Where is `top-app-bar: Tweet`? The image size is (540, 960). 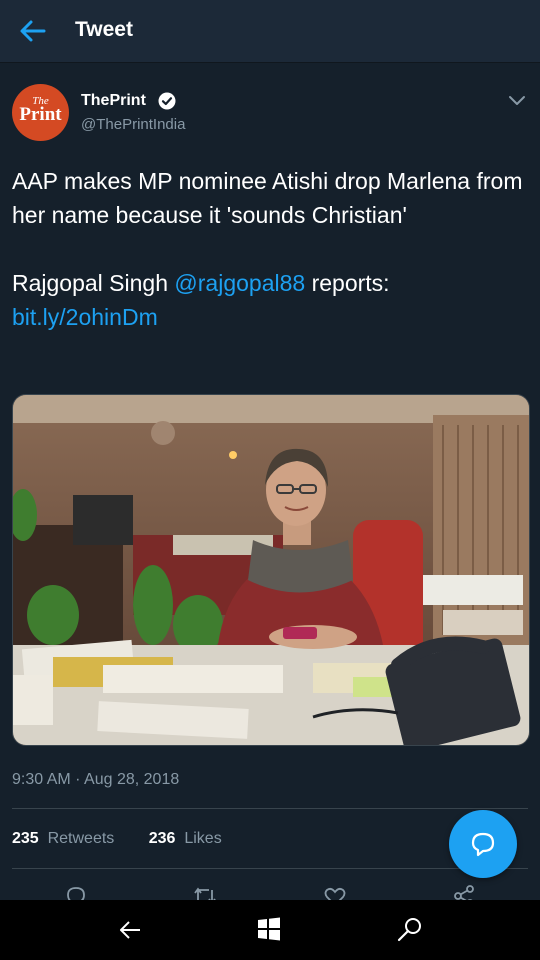 top-app-bar: Tweet is located at coordinates (270, 31).